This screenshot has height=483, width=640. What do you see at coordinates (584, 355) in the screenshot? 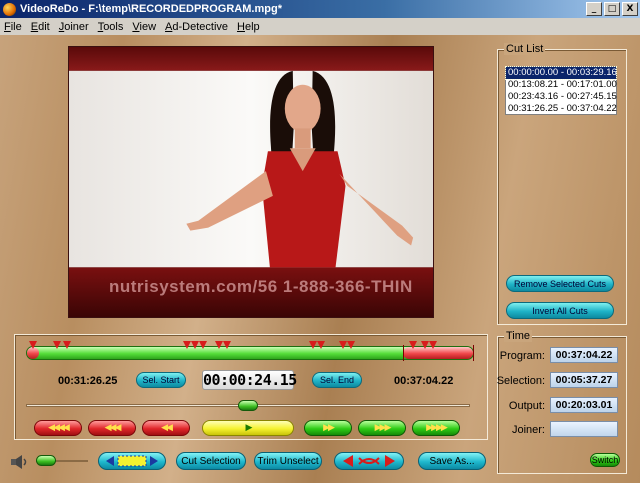
I see `program-time: 00:37:04.22` at bounding box center [584, 355].